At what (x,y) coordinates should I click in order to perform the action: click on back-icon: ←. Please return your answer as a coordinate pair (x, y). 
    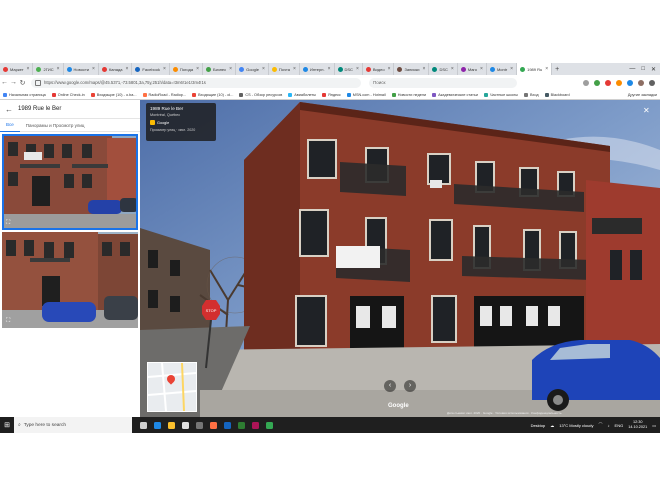
    Looking at the image, I should click on (4, 82).